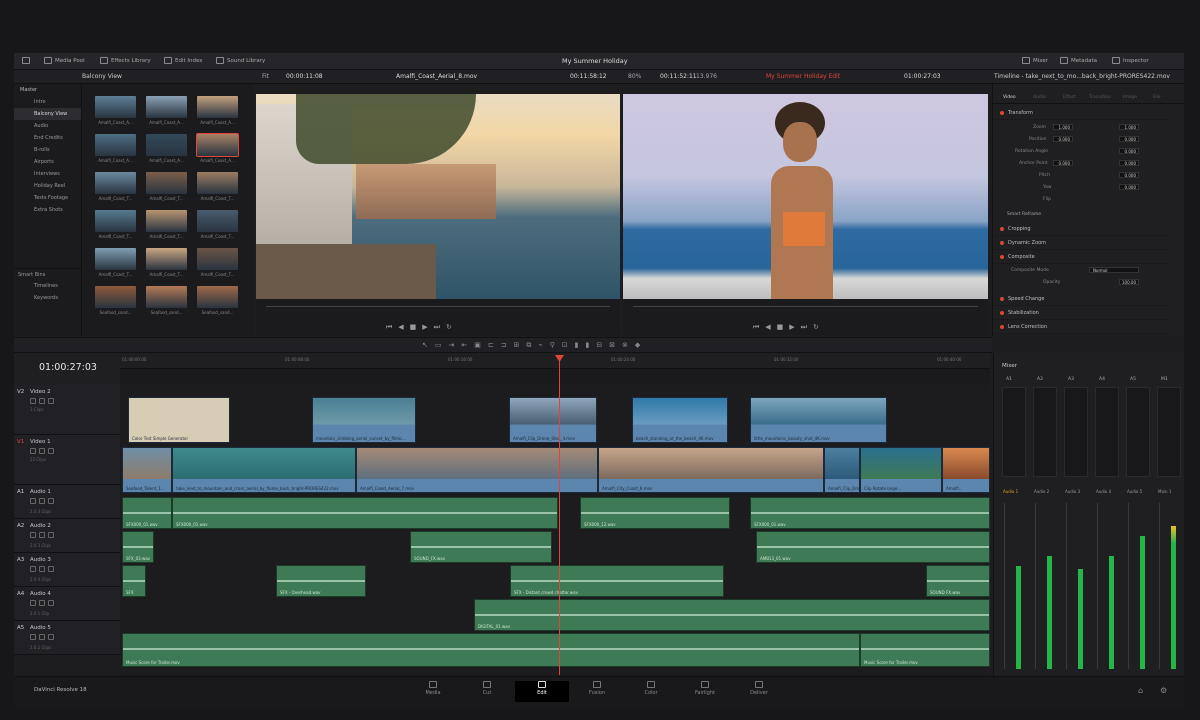  What do you see at coordinates (818, 420) in the screenshot?
I see `v2-clip: little_mountains_beauty_shot_4K.mov` at bounding box center [818, 420].